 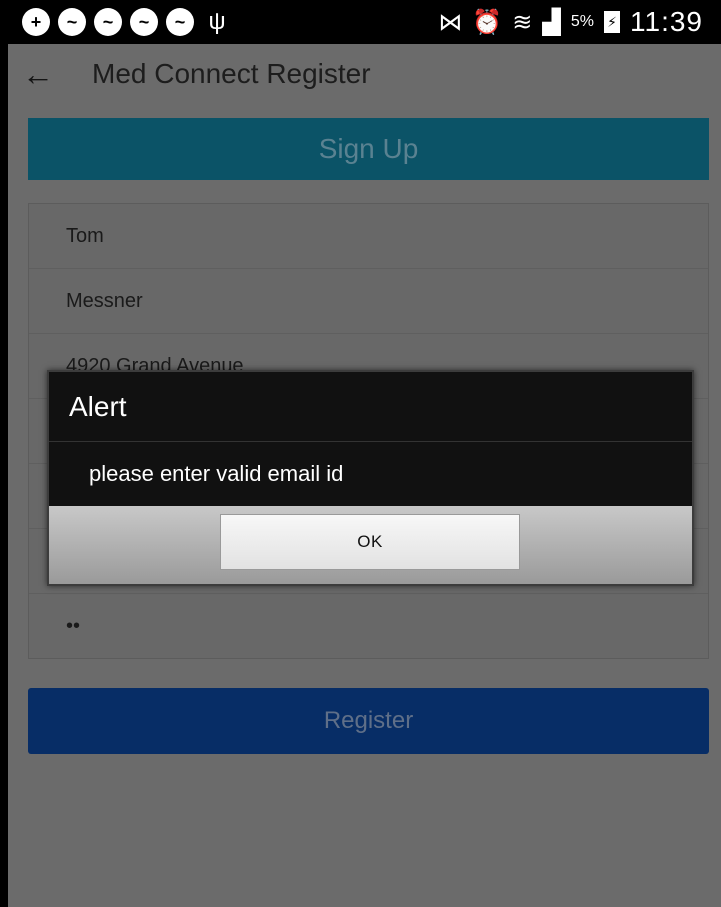 I want to click on screen-left-border, so click(x=4, y=453).